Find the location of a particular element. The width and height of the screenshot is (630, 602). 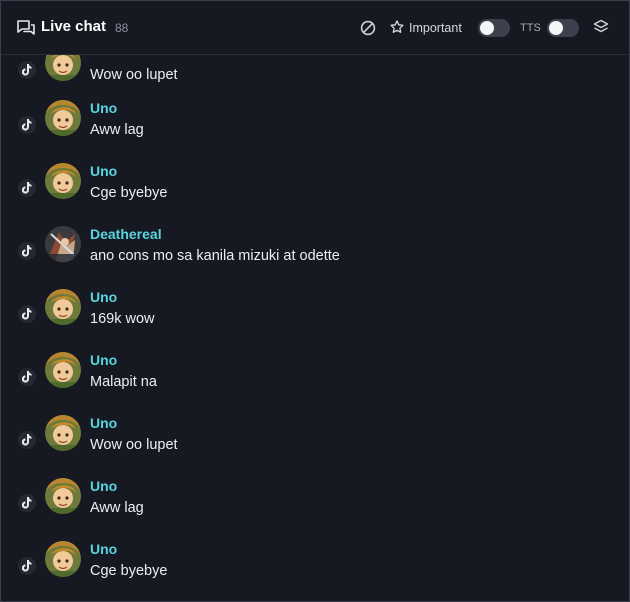

tts-label: TTS is located at coordinates (530, 28).